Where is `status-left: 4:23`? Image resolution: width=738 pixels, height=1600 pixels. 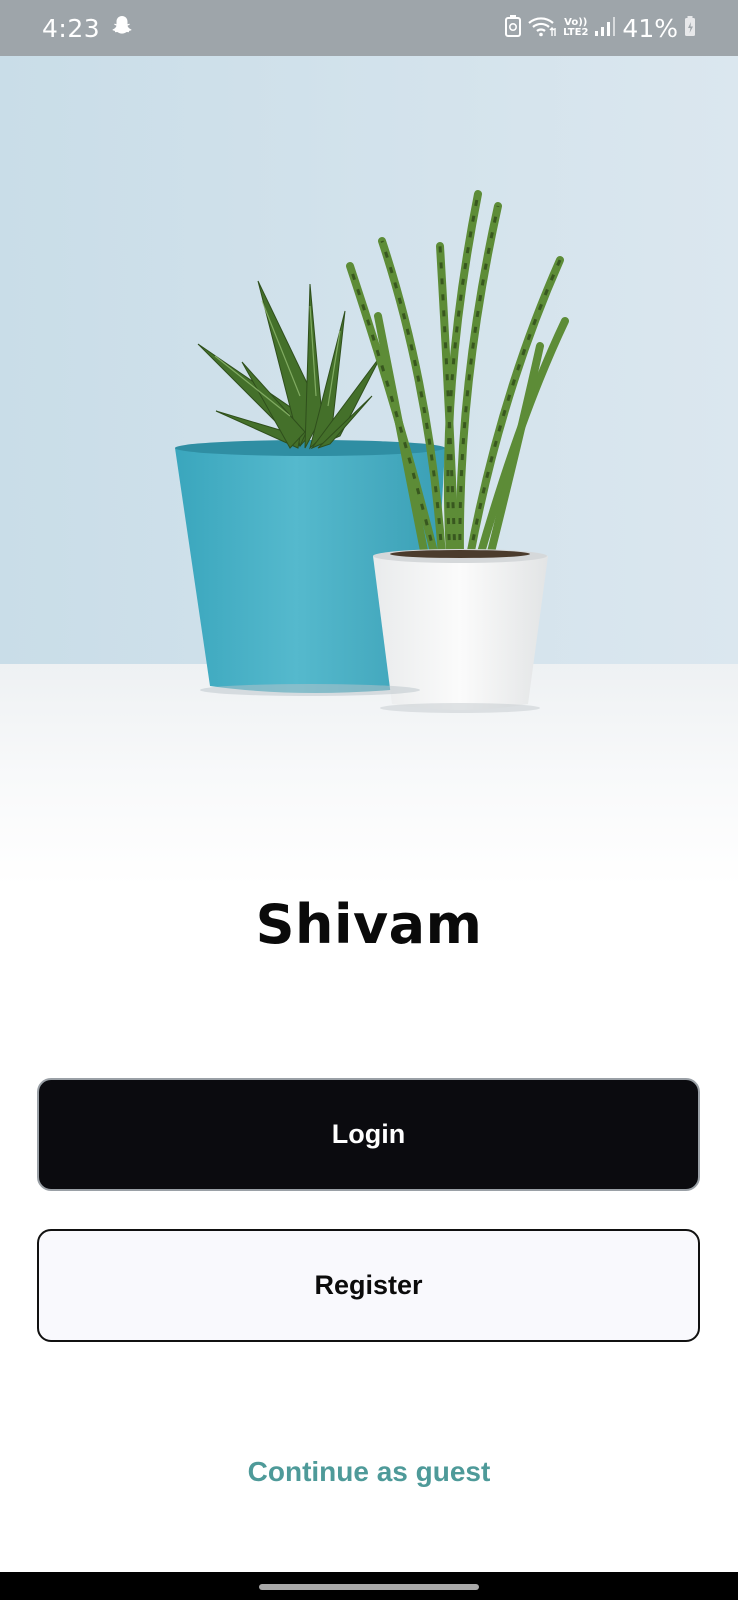 status-left: 4:23 is located at coordinates (88, 28).